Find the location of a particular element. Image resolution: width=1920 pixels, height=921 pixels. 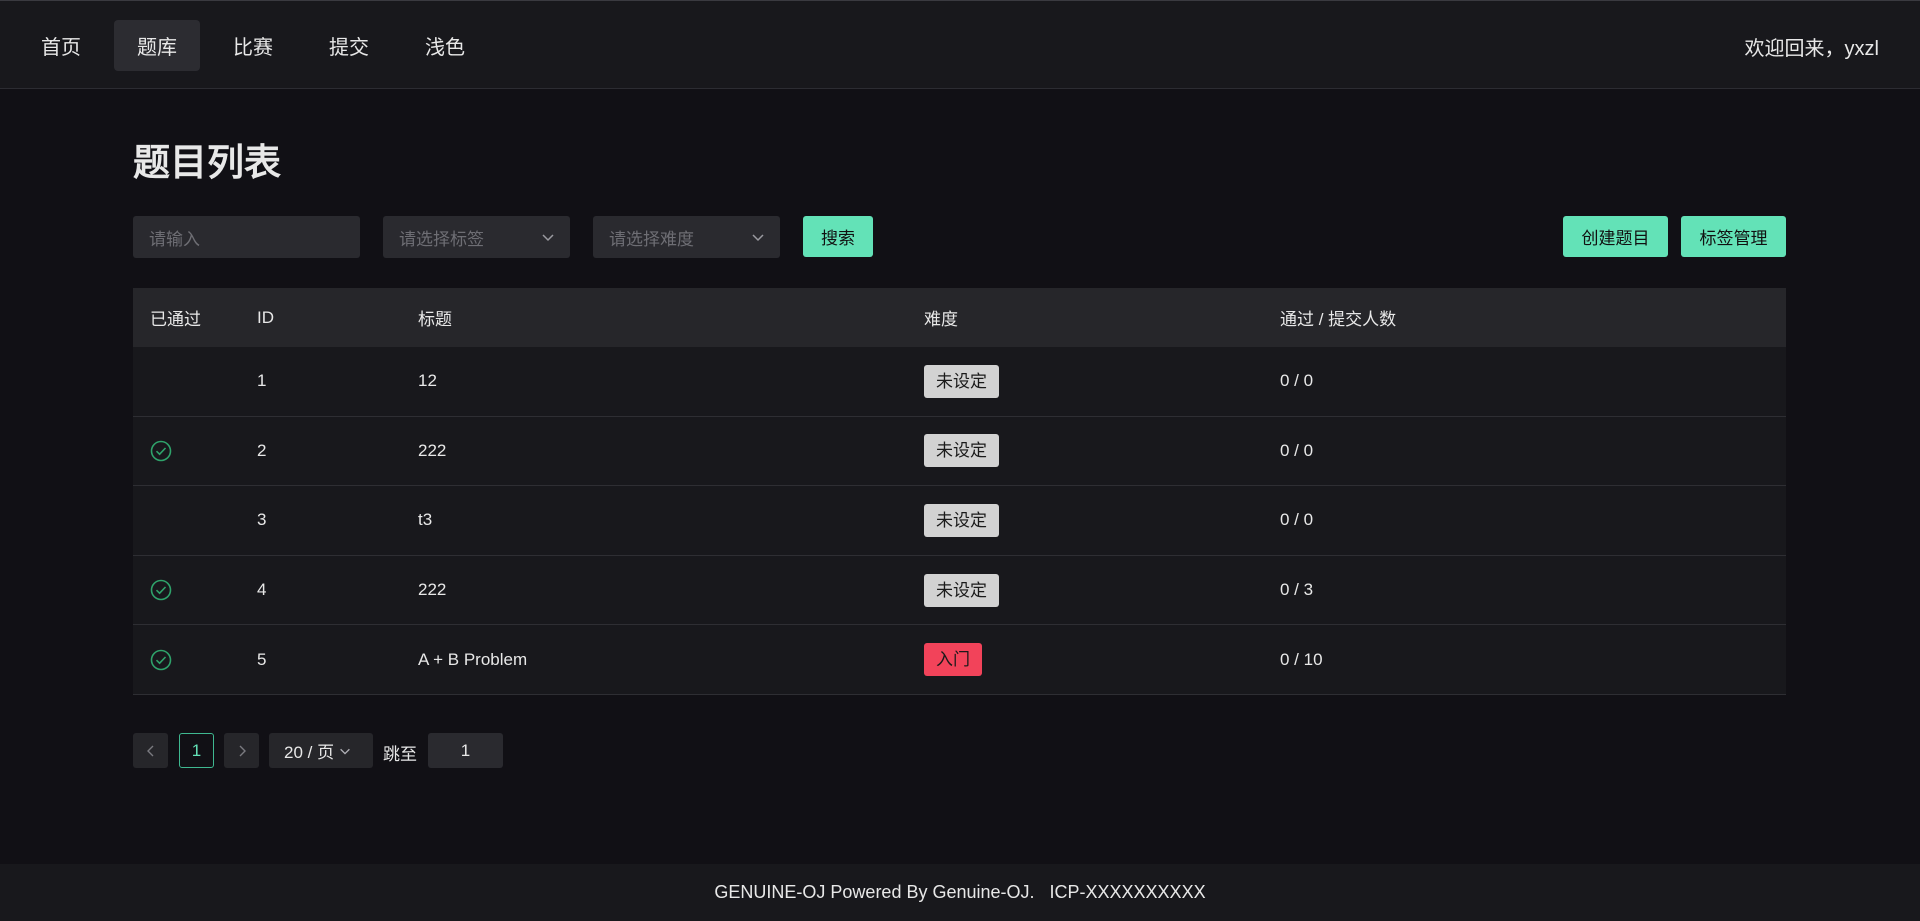

nav-item-submissions: 提交 is located at coordinates (349, 45).